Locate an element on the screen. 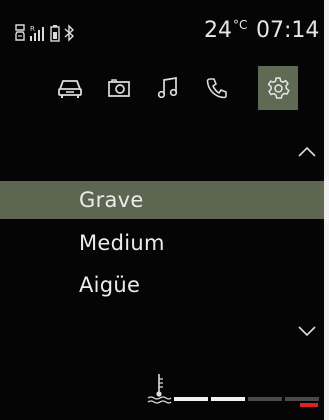 The height and width of the screenshot is (420, 329). tab-camera is located at coordinates (119, 88).